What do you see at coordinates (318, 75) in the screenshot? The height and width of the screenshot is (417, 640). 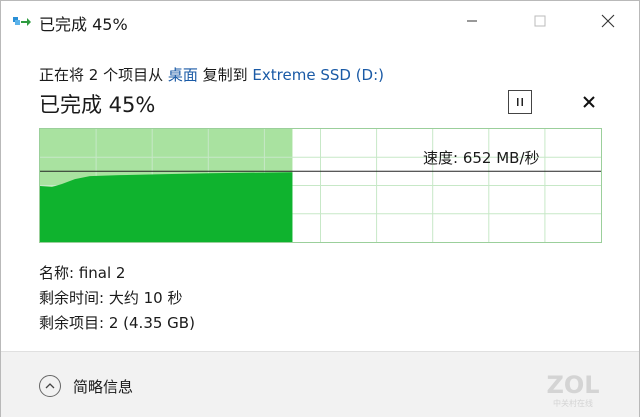 I see `destination-link: Extreme SSD (D:)` at bounding box center [318, 75].